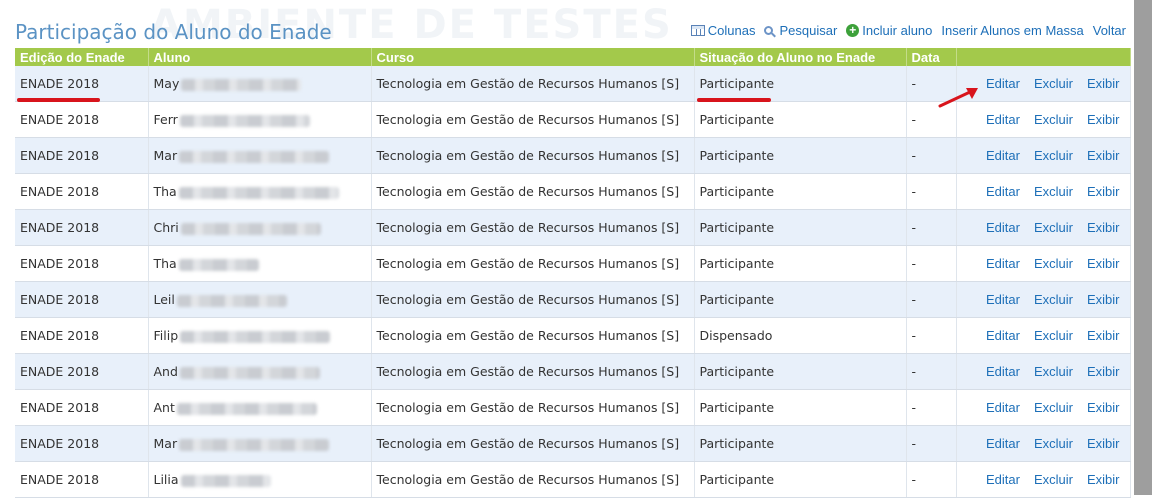 The height and width of the screenshot is (498, 1152). I want to click on bulk-insert-button: Inserir Alunos em Massa, so click(1012, 30).